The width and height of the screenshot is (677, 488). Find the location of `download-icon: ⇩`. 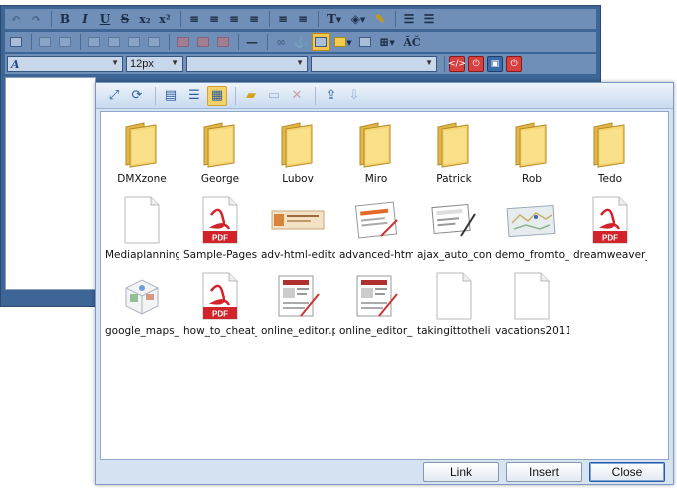

download-icon: ⇩ is located at coordinates (354, 96).